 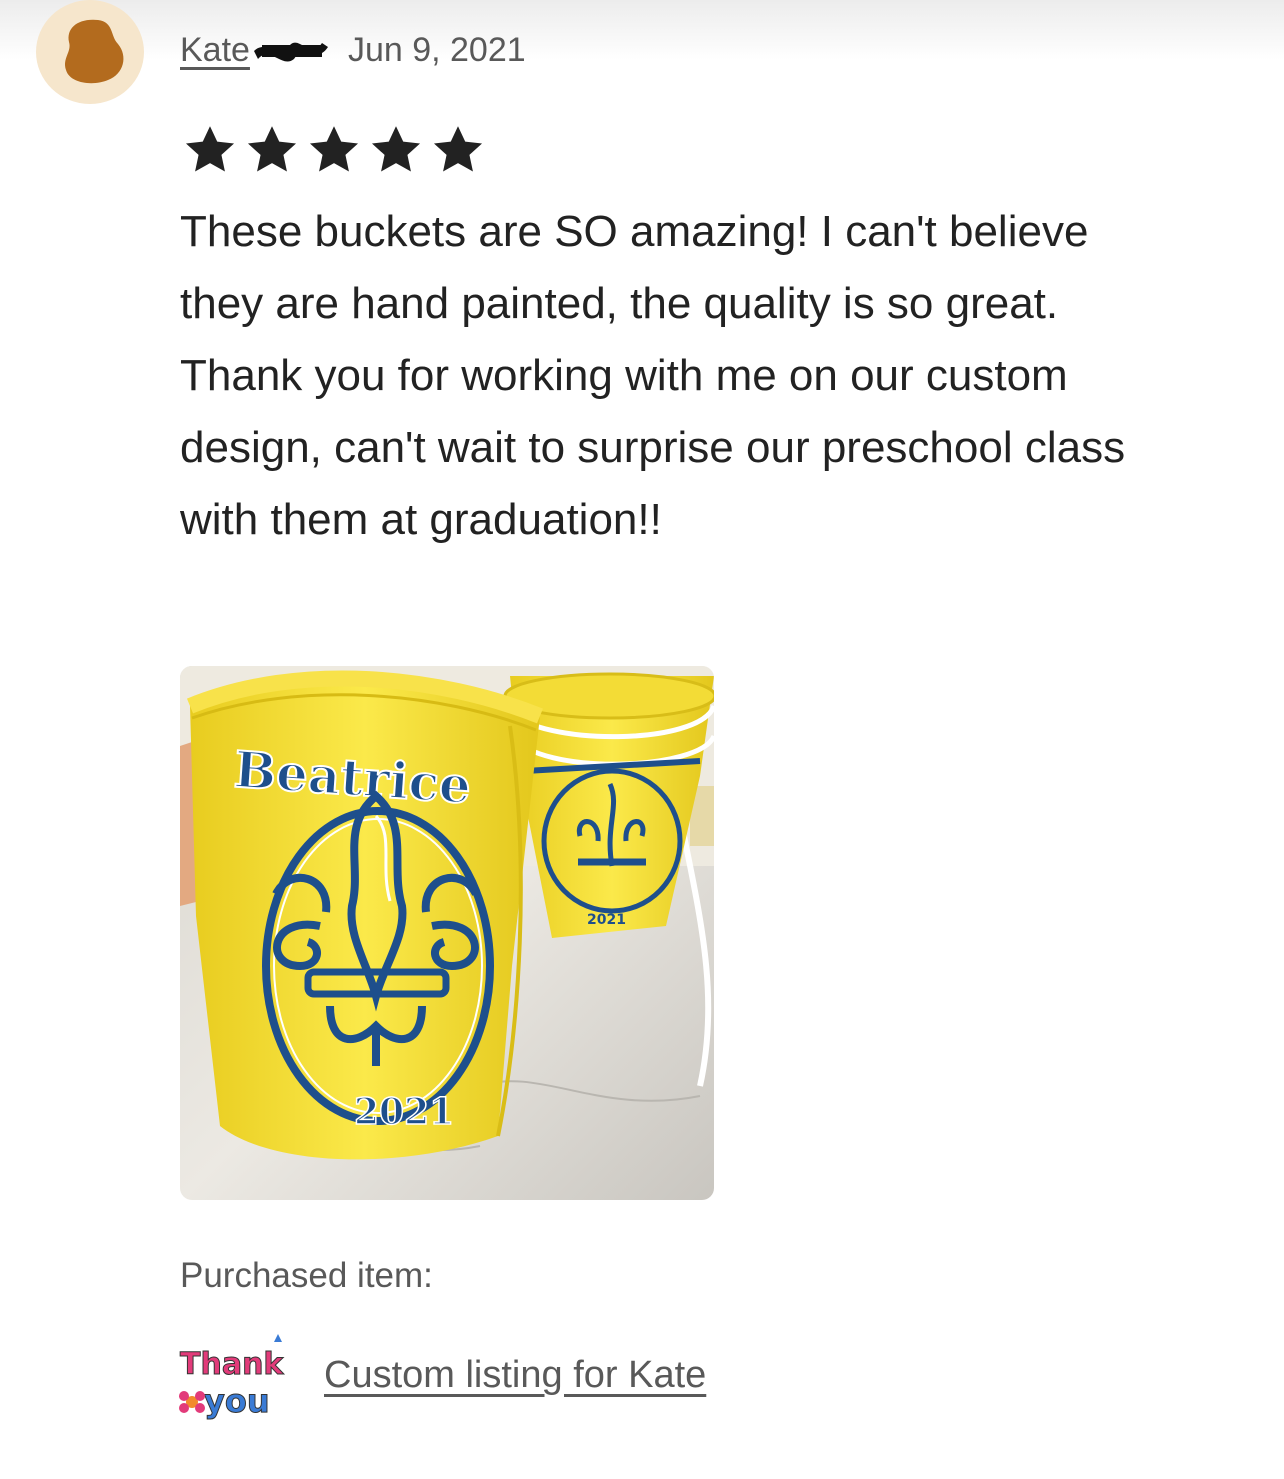 I want to click on back-bucket-year: 2021, so click(x=606, y=920).